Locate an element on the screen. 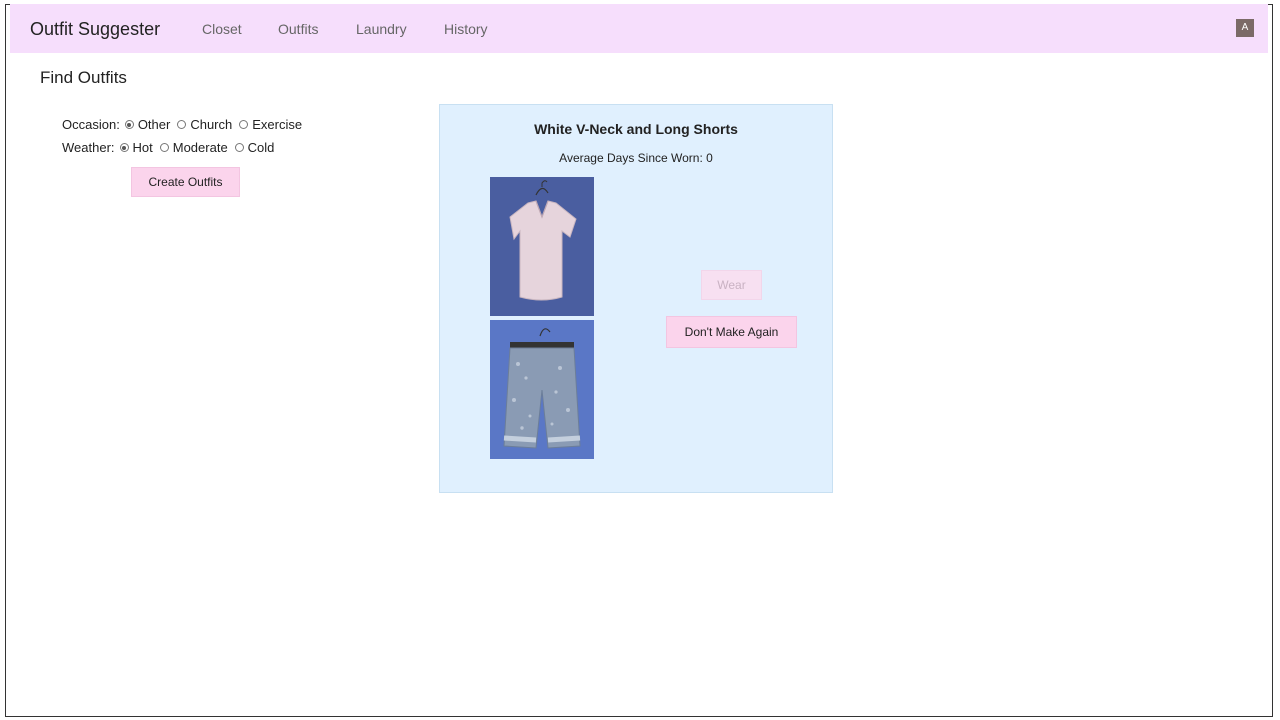  tshirt-photo is located at coordinates (542, 246).